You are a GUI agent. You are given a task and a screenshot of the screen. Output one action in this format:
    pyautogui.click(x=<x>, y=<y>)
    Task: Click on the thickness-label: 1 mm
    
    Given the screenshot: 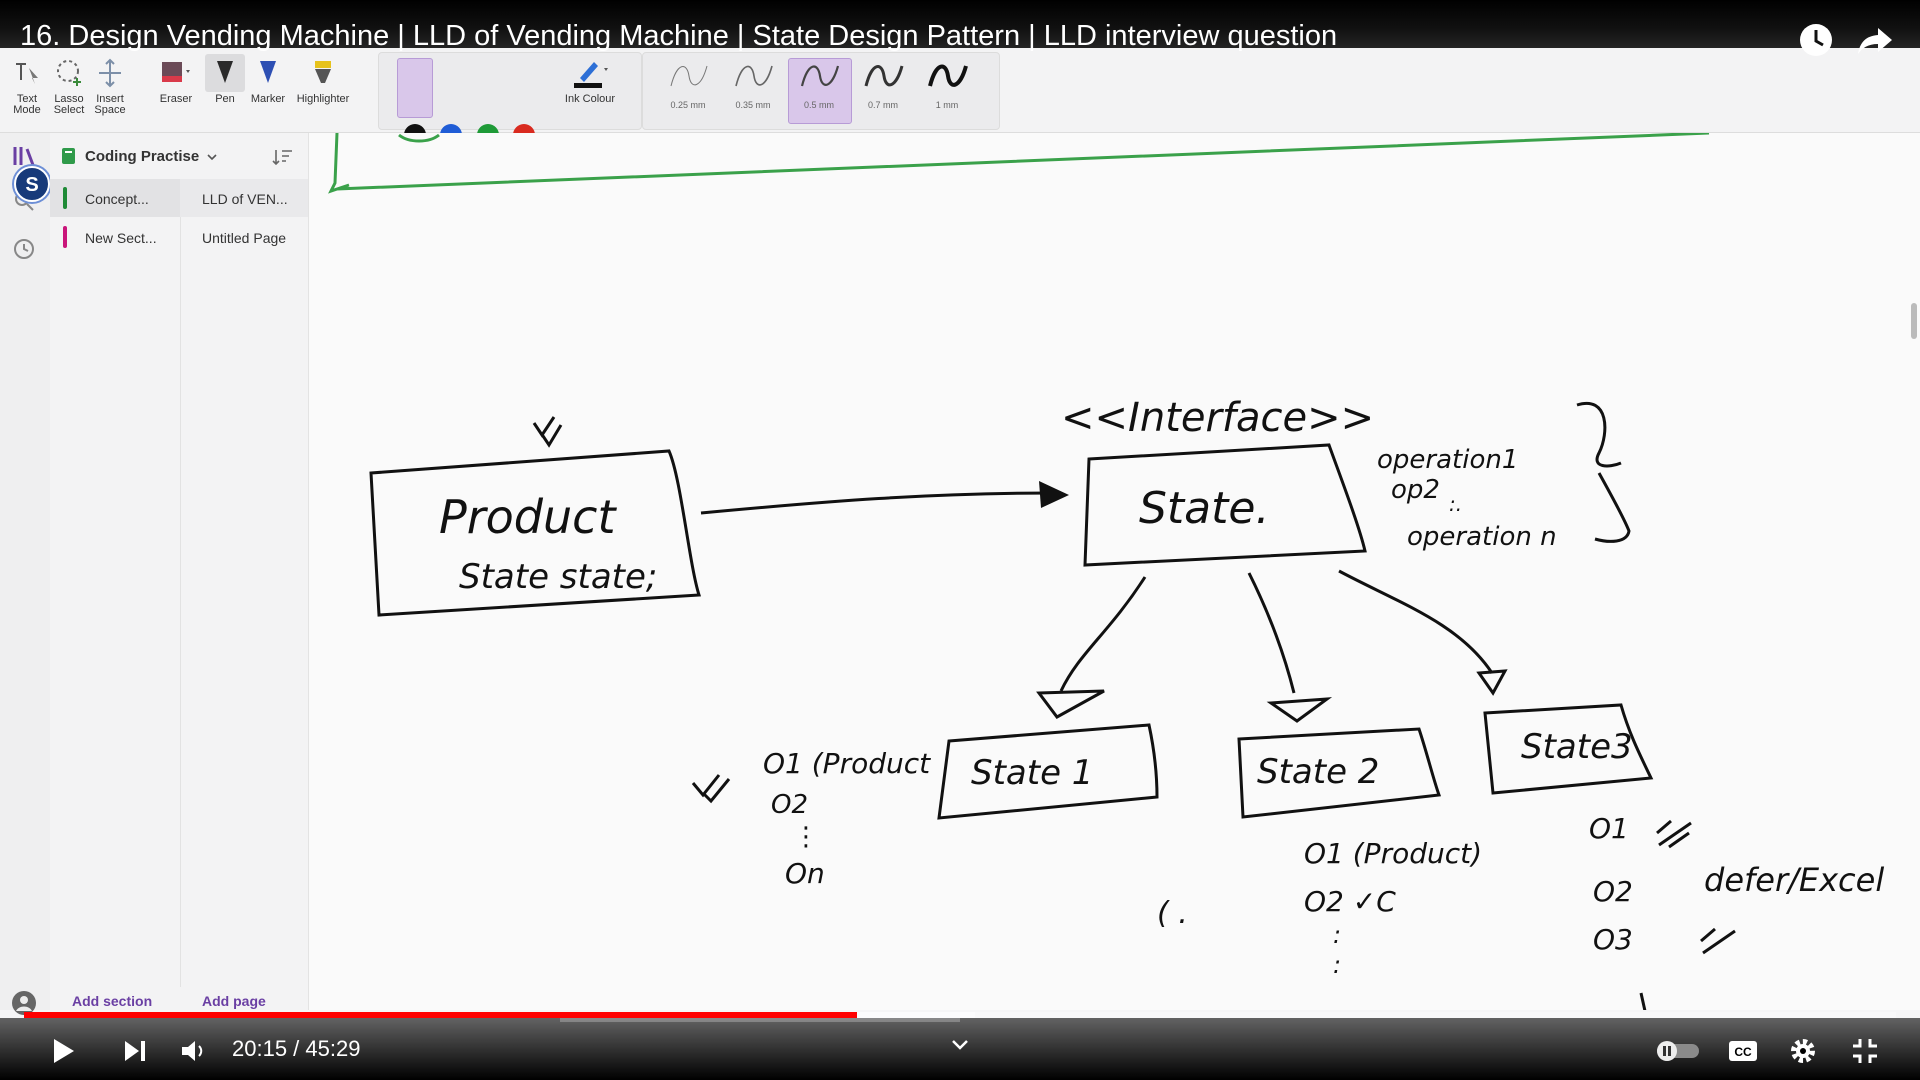 What is the action you would take?
    pyautogui.click(x=947, y=105)
    